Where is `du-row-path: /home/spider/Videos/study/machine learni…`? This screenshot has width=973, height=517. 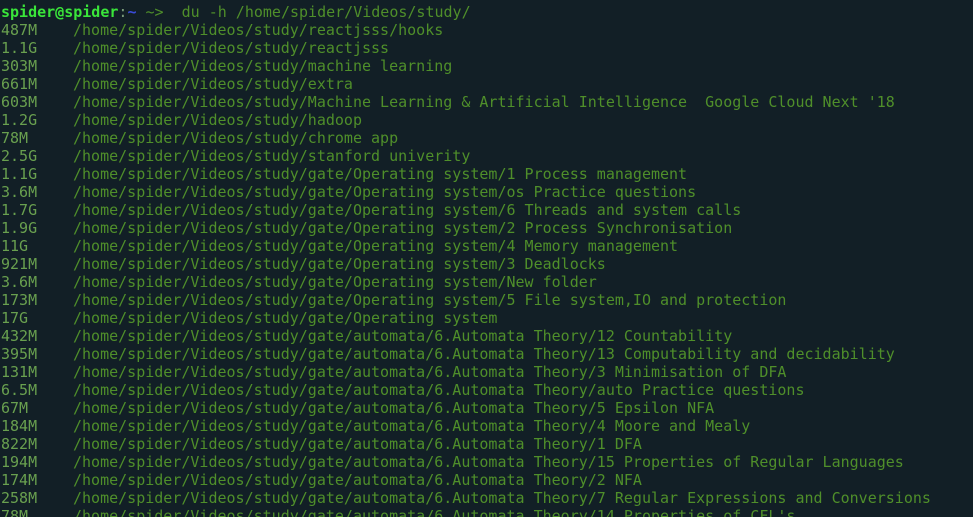
du-row-path: /home/spider/Videos/study/machine learni… is located at coordinates (263, 66).